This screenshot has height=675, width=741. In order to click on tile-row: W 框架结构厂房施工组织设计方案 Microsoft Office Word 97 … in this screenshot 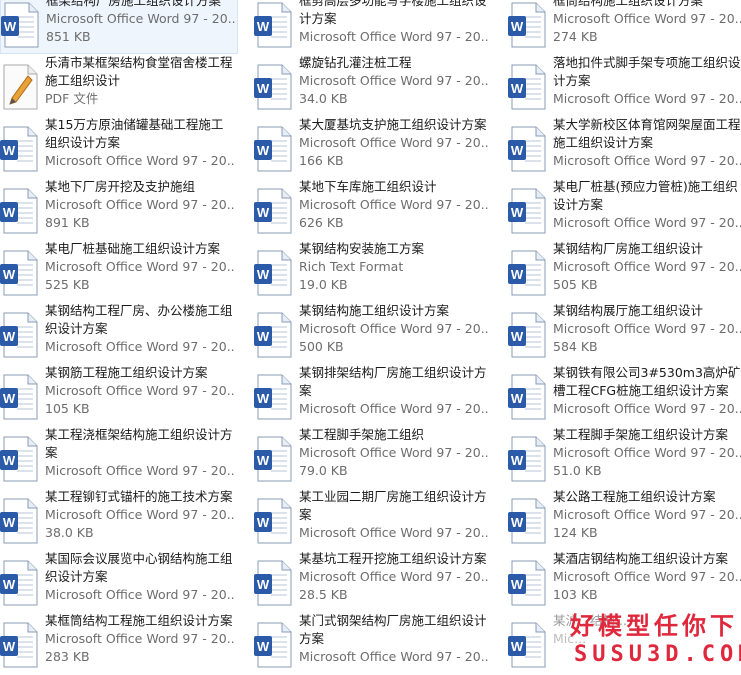, I will do `click(370, 27)`.